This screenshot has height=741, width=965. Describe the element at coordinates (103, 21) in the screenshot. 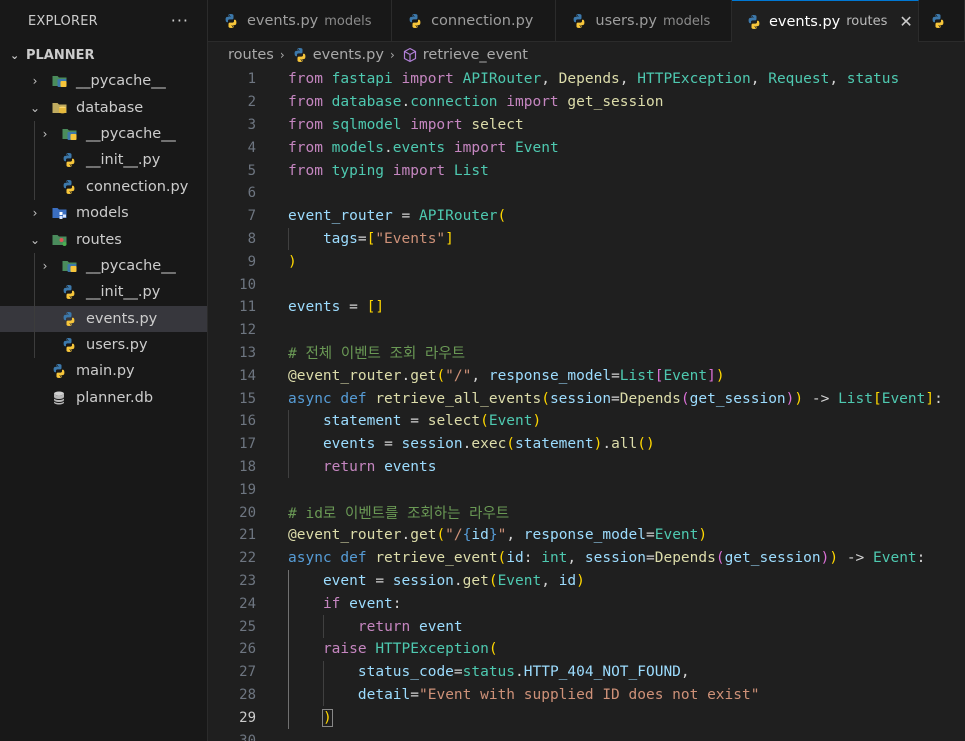

I see `explorer-header: EXPLORER ···` at that location.